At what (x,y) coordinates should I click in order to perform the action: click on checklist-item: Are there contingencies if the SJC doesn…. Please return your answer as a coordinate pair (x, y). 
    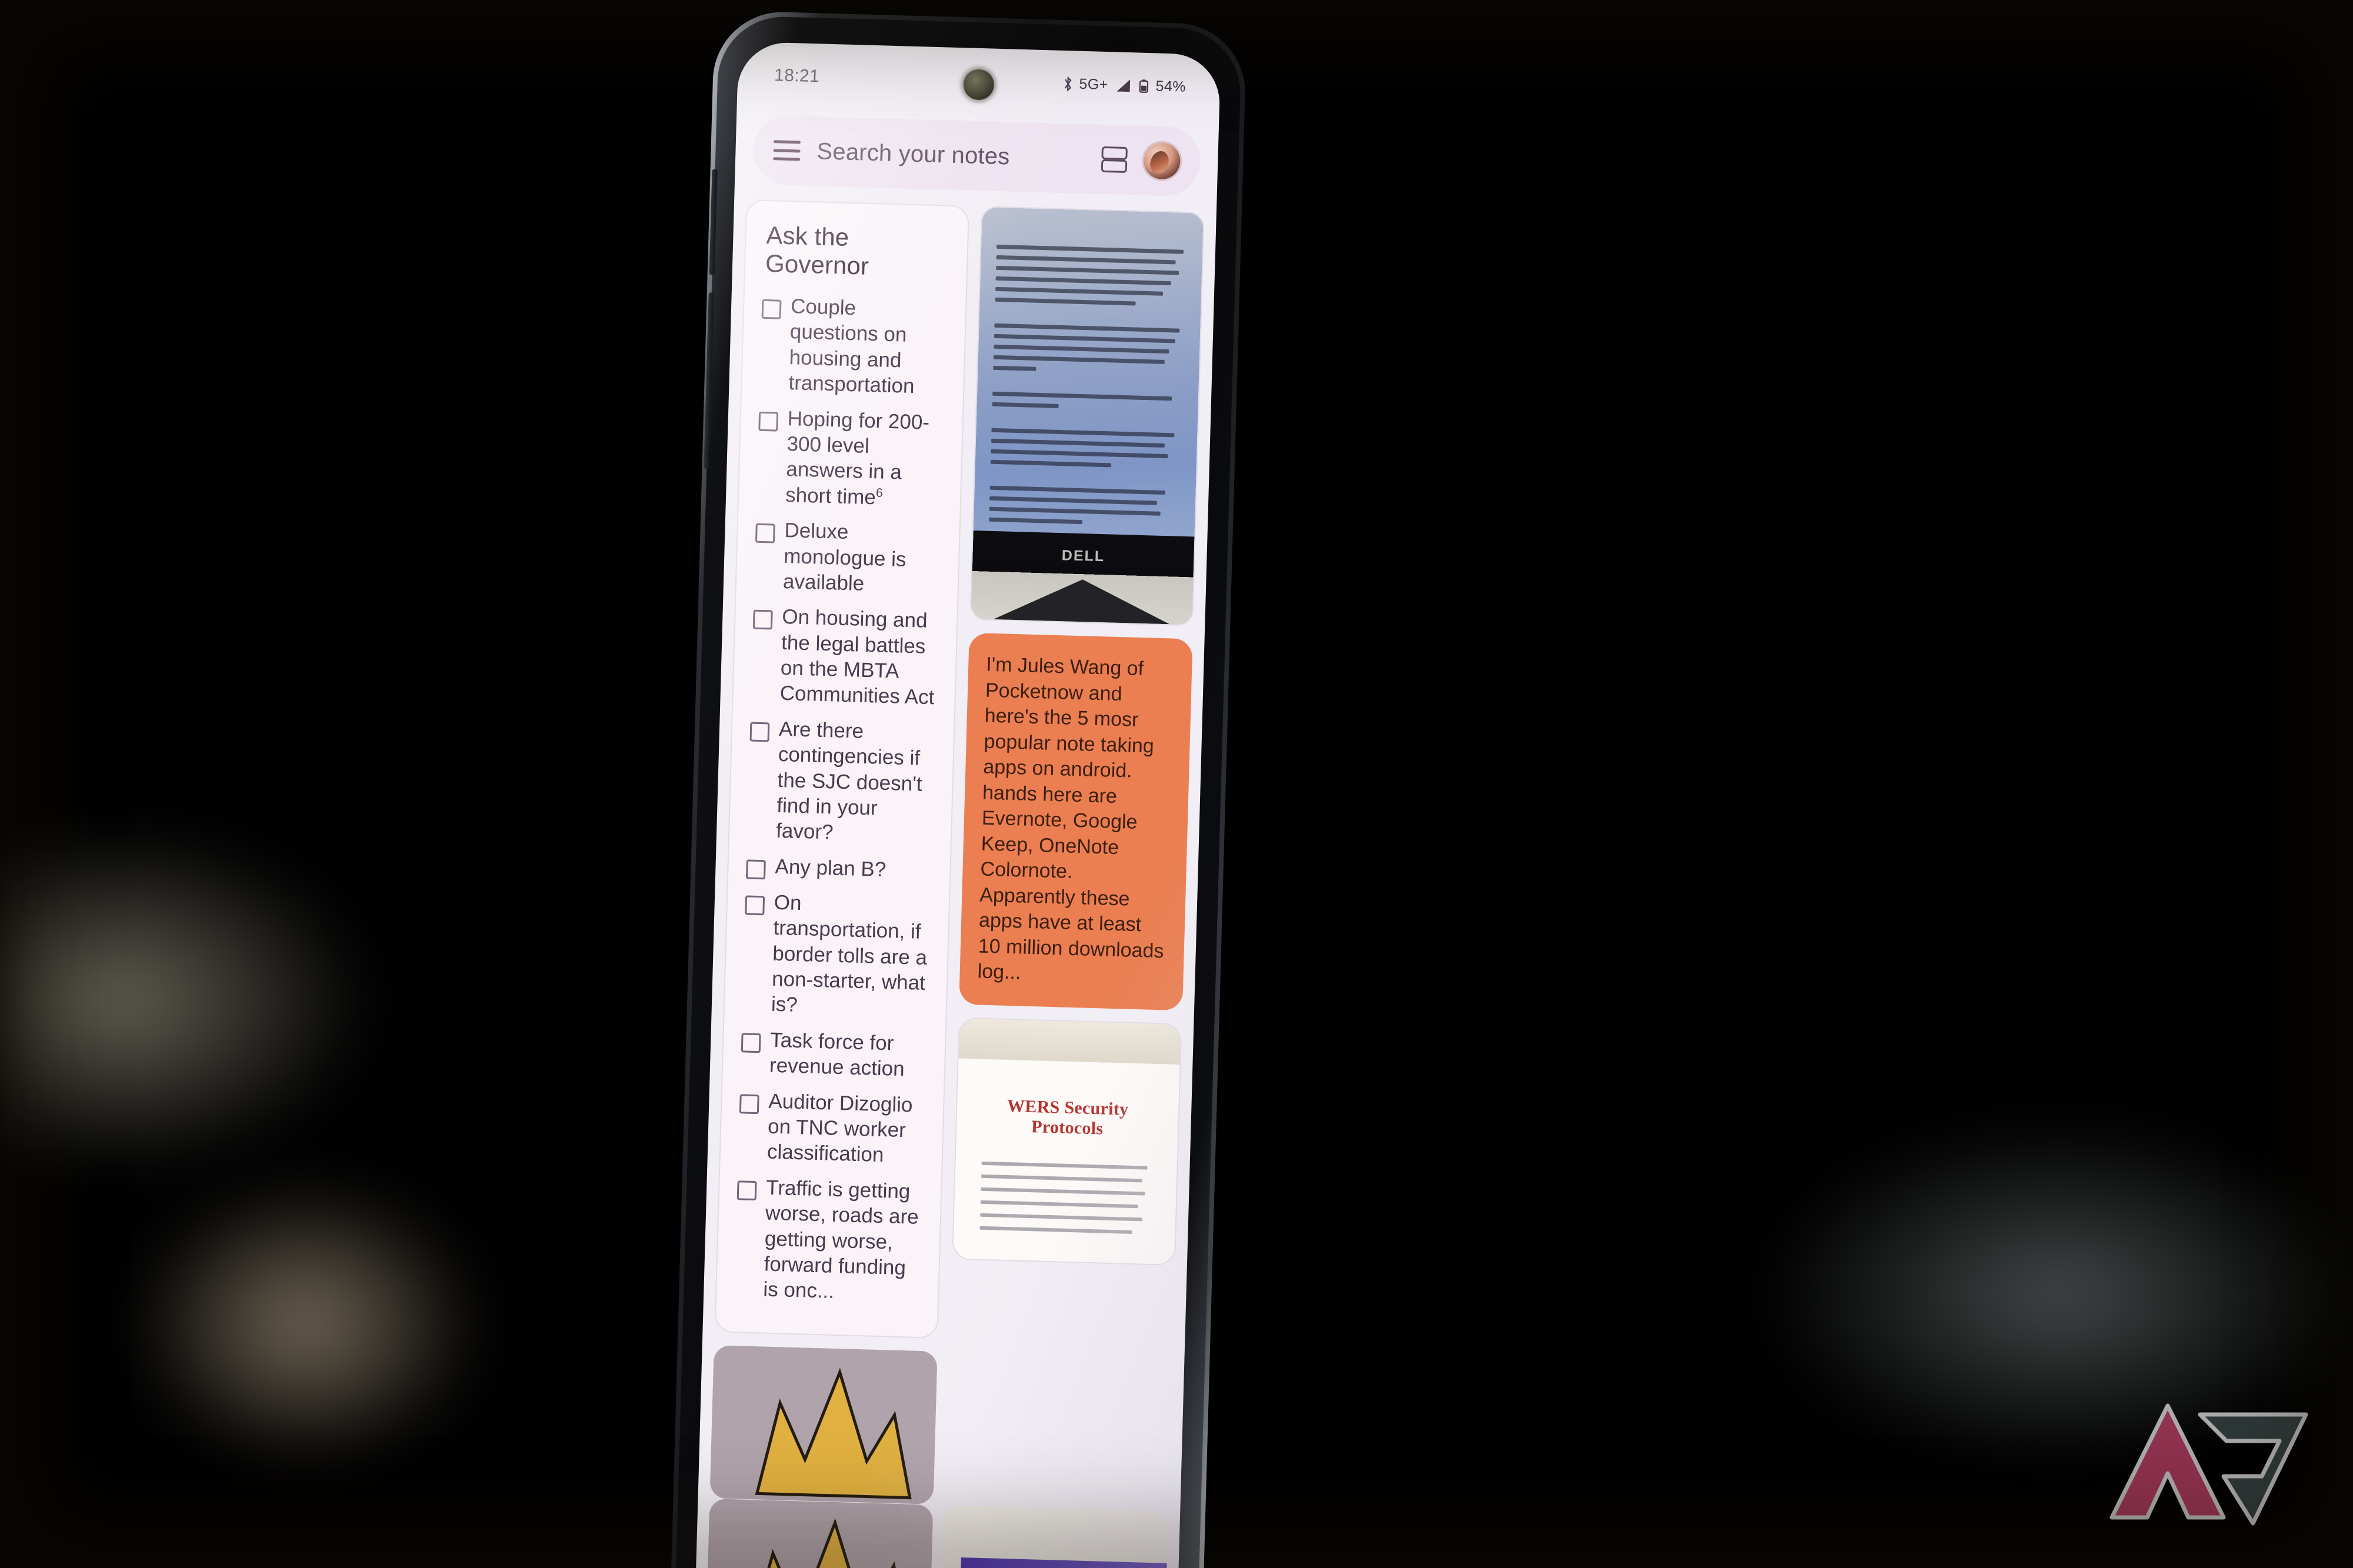
    Looking at the image, I should click on (841, 781).